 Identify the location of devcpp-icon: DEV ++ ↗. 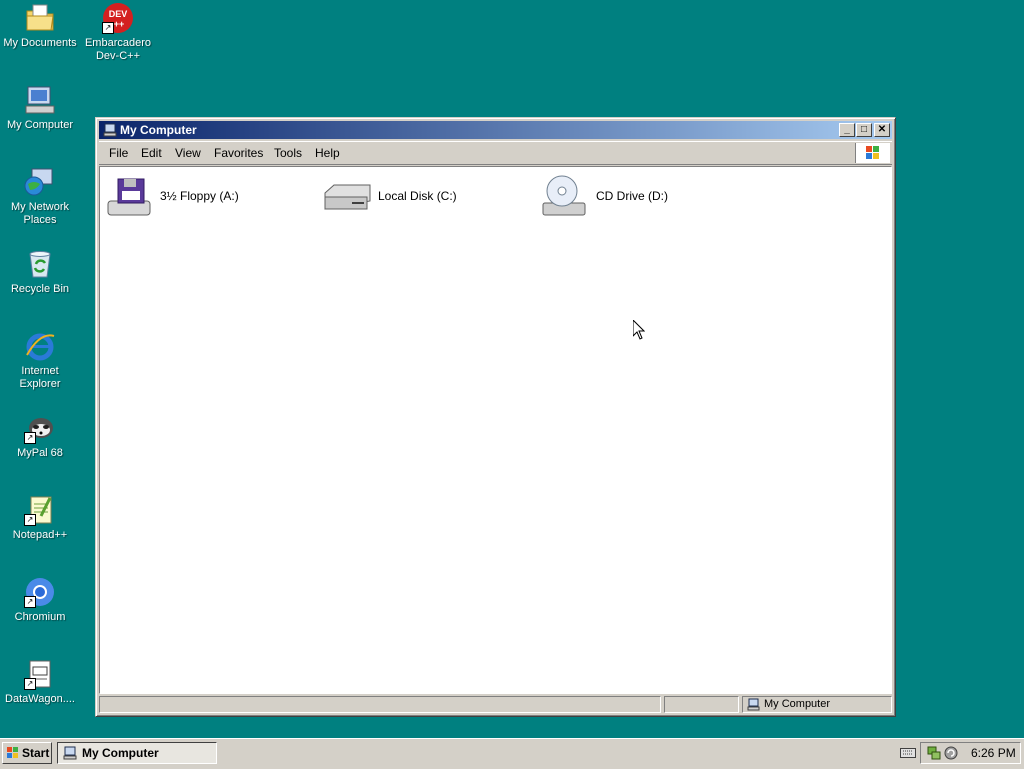
(118, 18).